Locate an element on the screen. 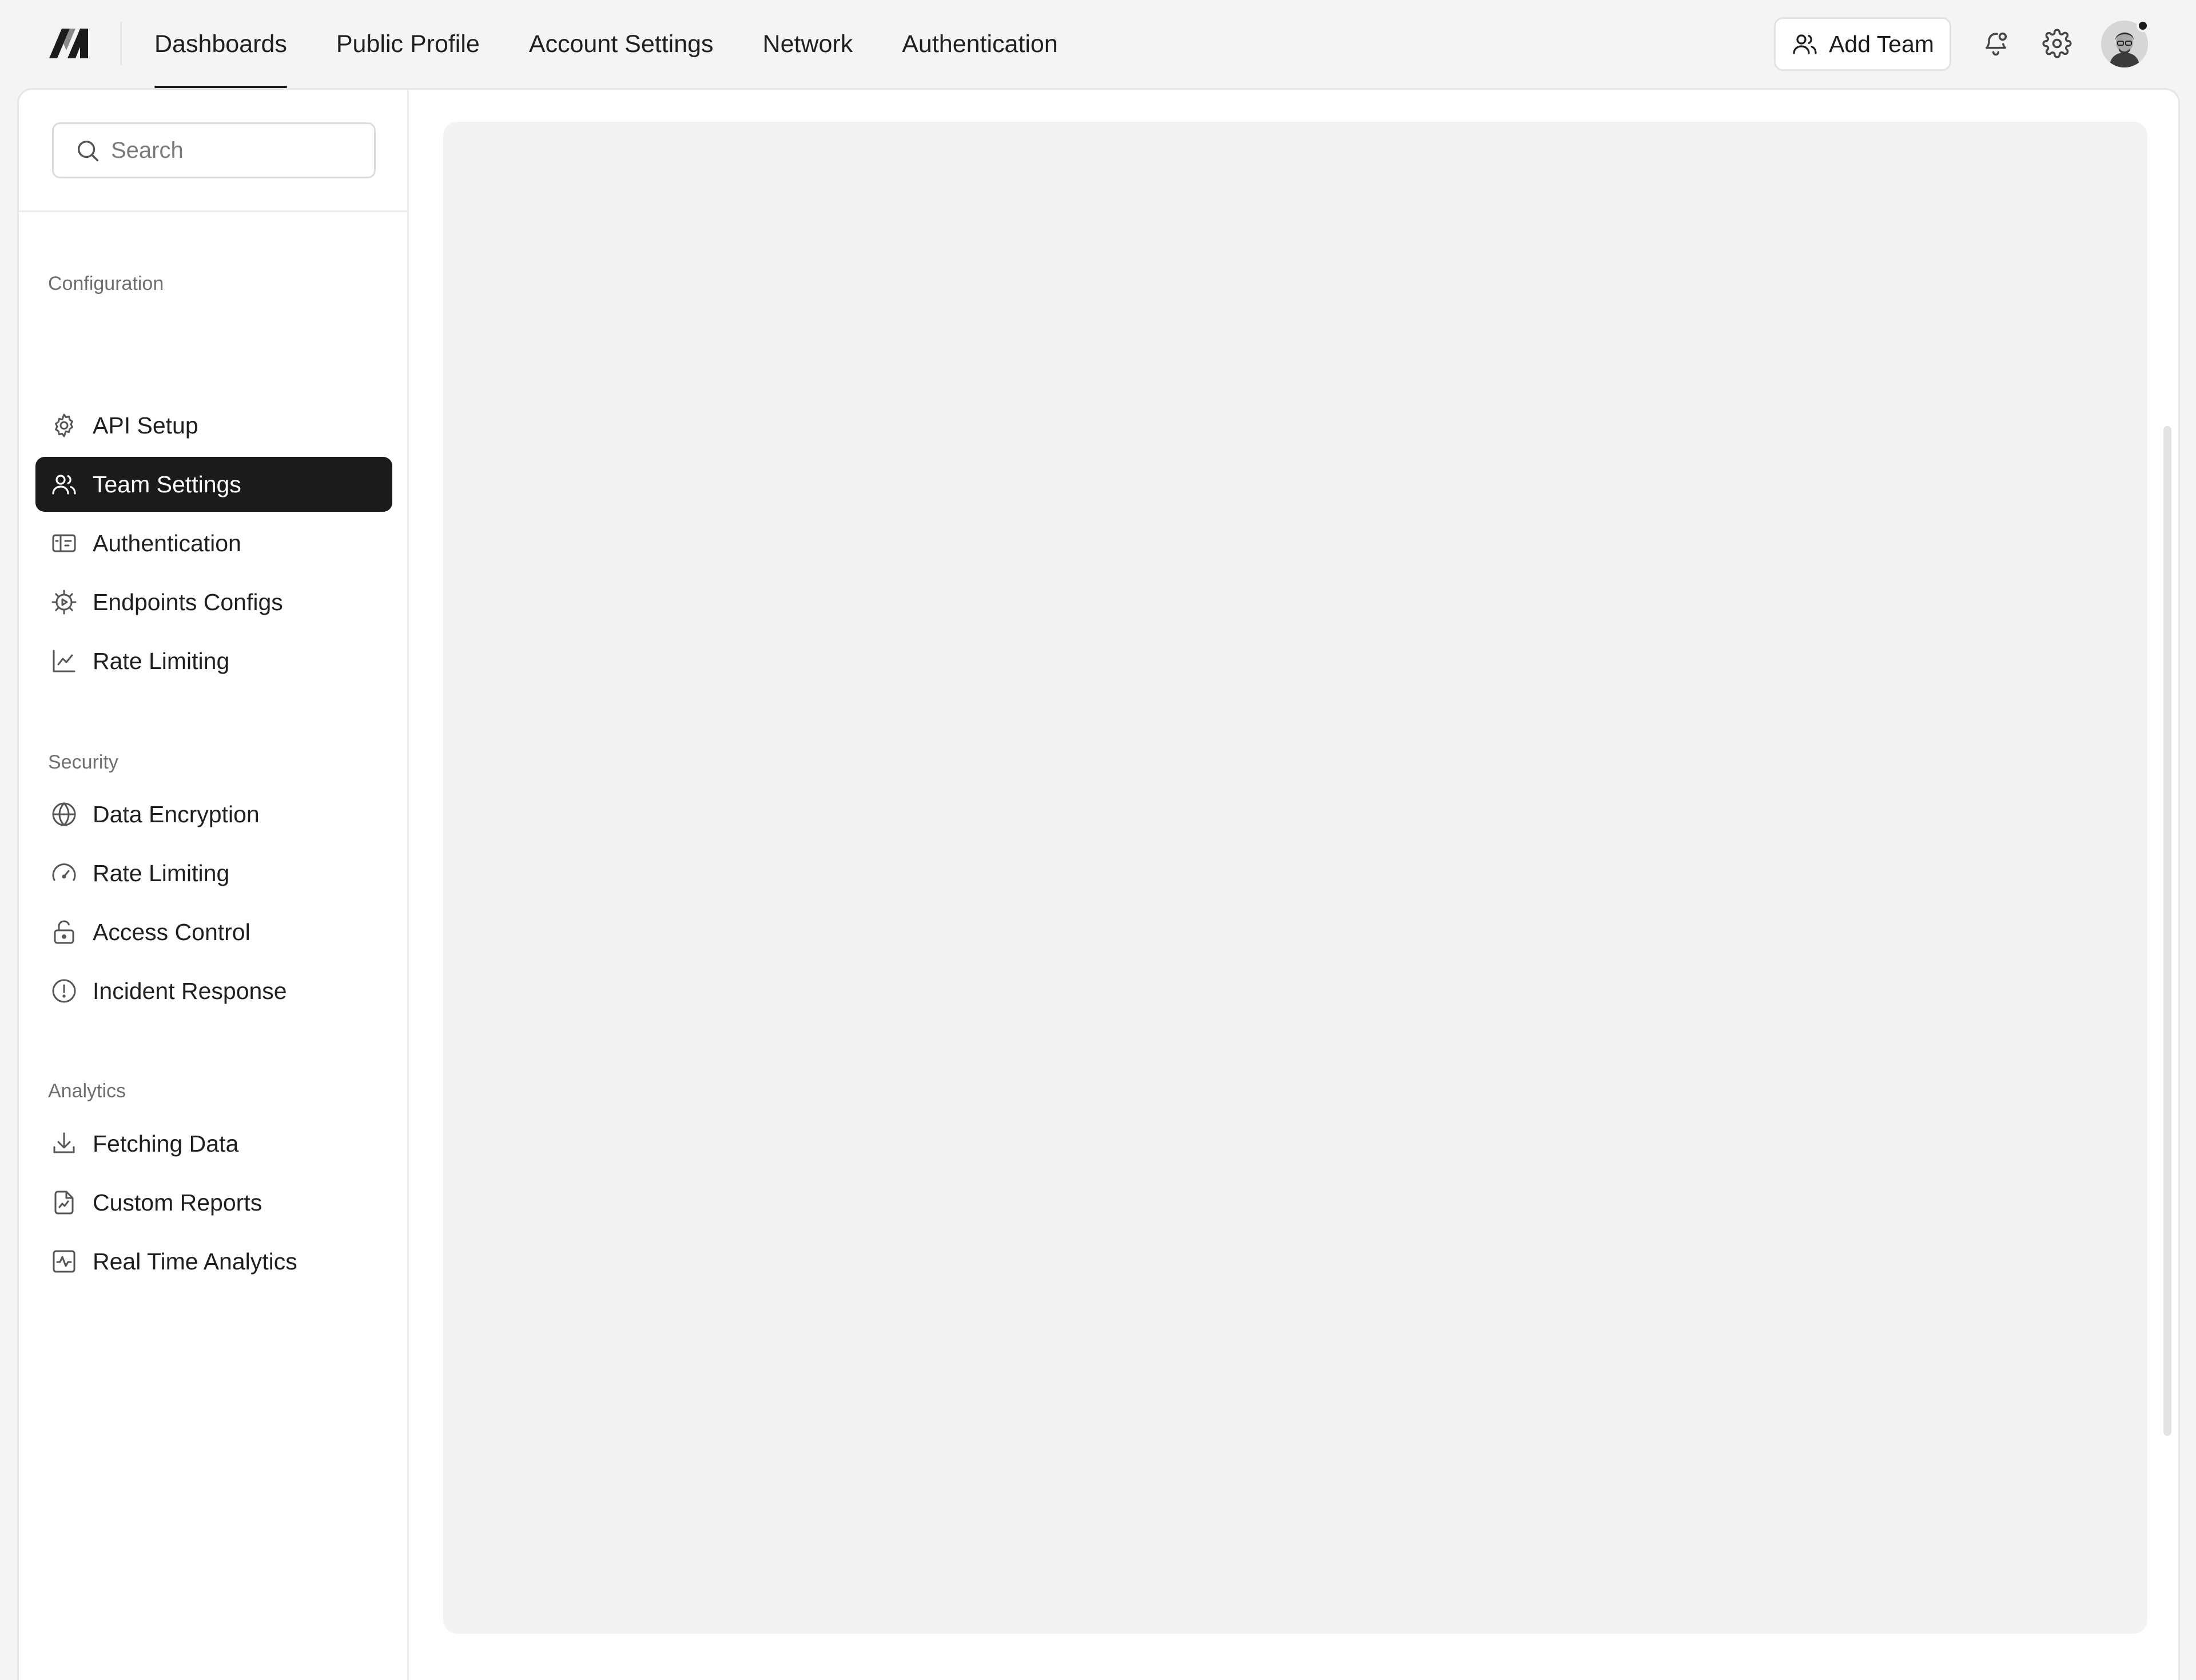  search-input is located at coordinates (237, 150).